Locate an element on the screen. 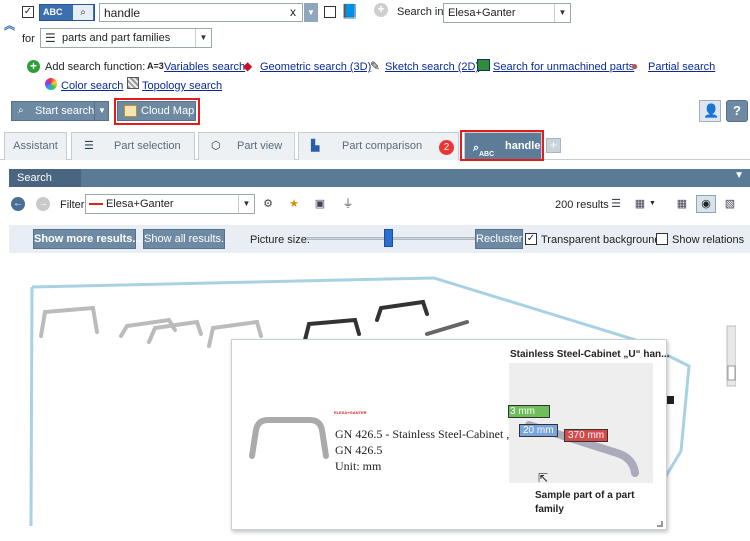 The height and width of the screenshot is (541, 750). topology-search-link: Topology search is located at coordinates (182, 86).